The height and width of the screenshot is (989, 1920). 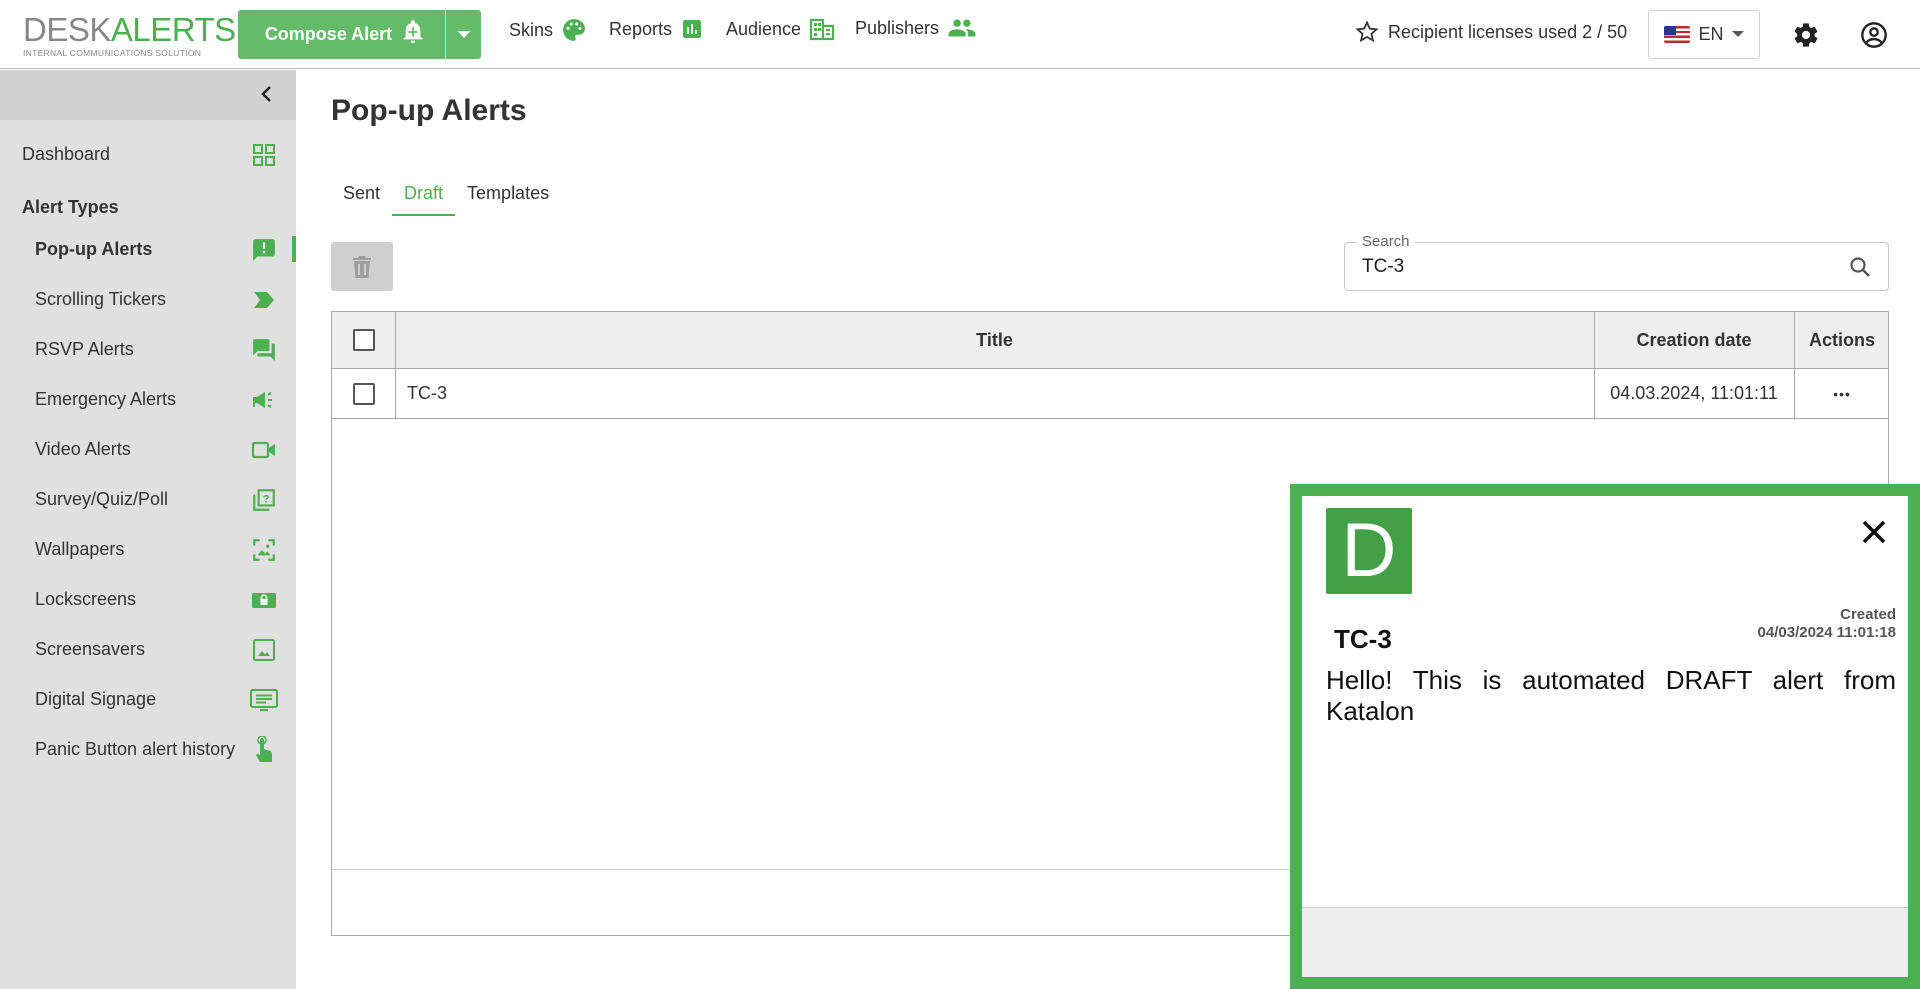 What do you see at coordinates (413, 34) in the screenshot?
I see `bell-plus-icon` at bounding box center [413, 34].